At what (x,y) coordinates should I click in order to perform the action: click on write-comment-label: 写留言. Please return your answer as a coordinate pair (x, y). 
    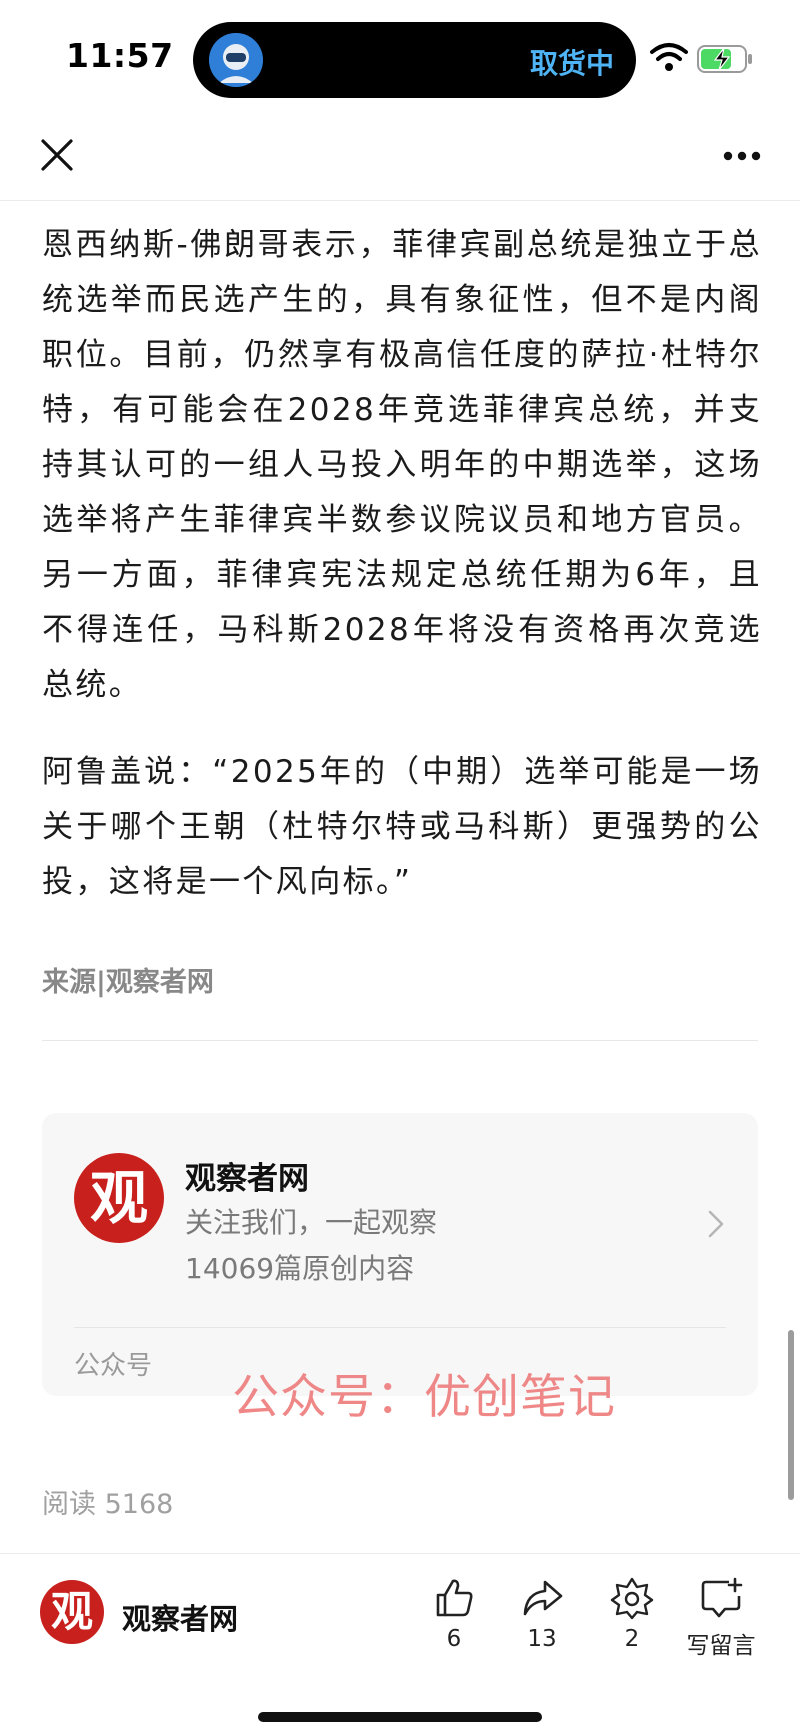
    Looking at the image, I should click on (721, 1646).